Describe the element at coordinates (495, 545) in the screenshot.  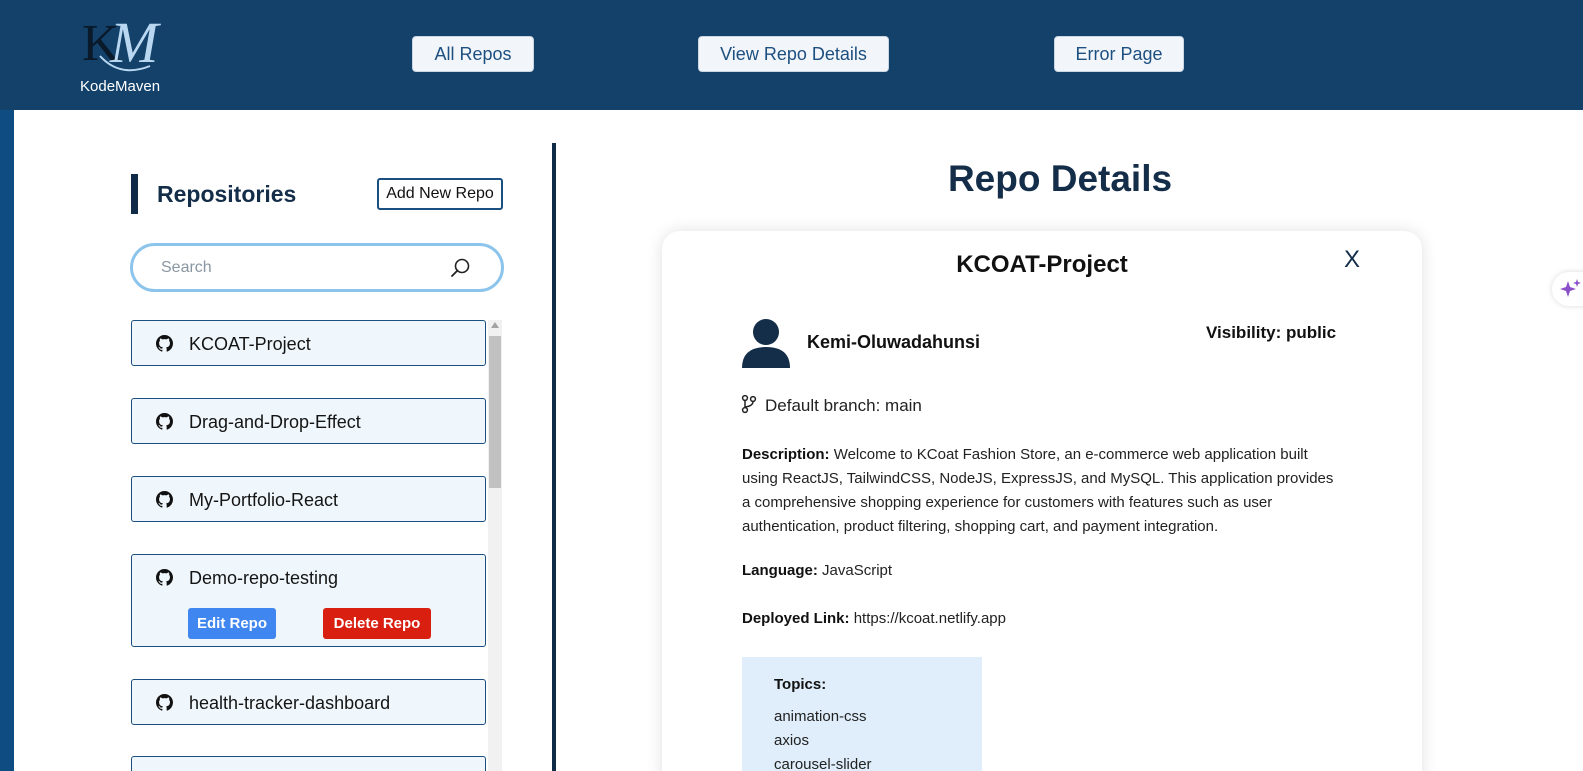
I see `repo-list-scrollbar` at that location.